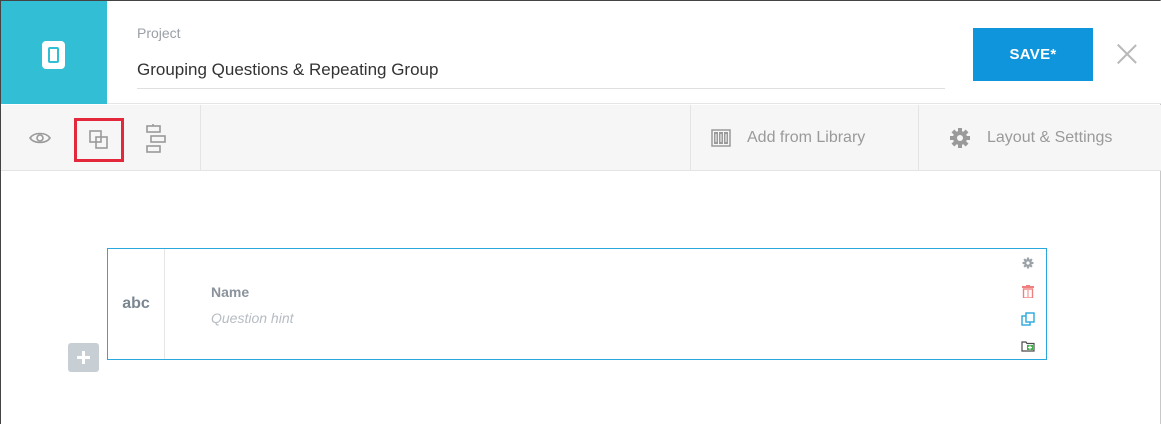 Image resolution: width=1161 pixels, height=424 pixels. I want to click on folder-add-icon, so click(1028, 346).